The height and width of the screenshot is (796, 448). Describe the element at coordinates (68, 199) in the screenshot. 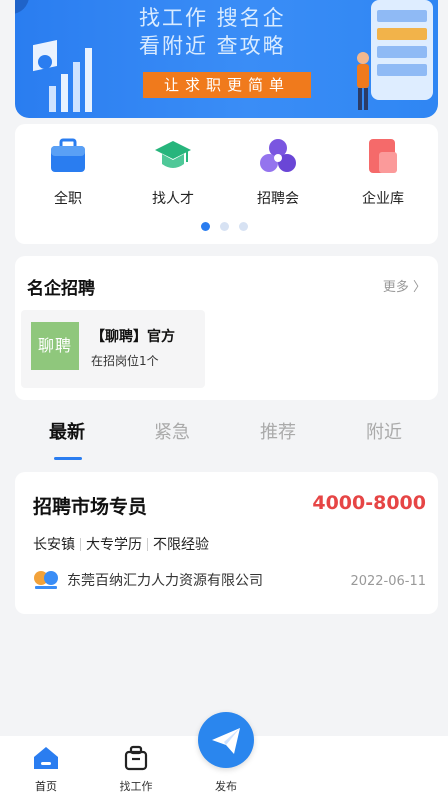

I see `category-label: 全职` at that location.